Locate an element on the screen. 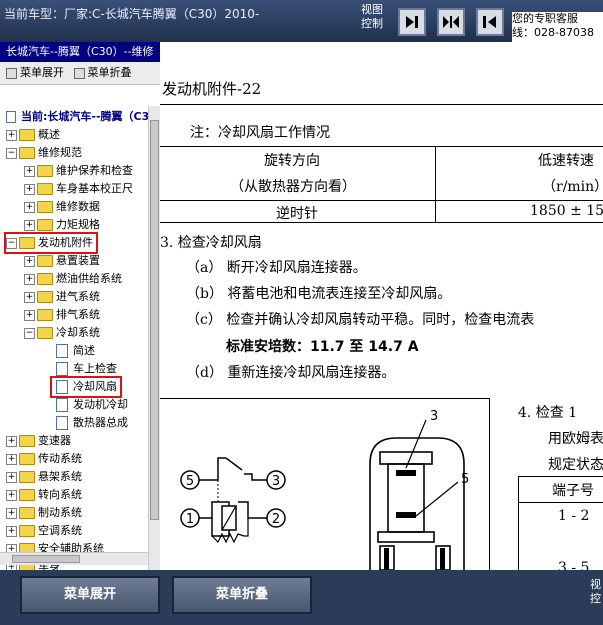 The height and width of the screenshot is (625, 603). table-header-speed-unit: （r/min） is located at coordinates (572, 187).